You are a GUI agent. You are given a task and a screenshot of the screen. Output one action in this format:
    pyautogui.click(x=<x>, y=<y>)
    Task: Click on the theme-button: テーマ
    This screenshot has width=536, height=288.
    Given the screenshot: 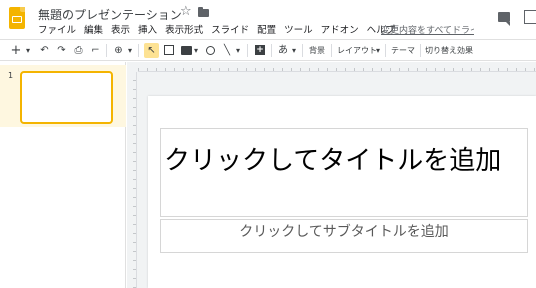 What is the action you would take?
    pyautogui.click(x=403, y=50)
    